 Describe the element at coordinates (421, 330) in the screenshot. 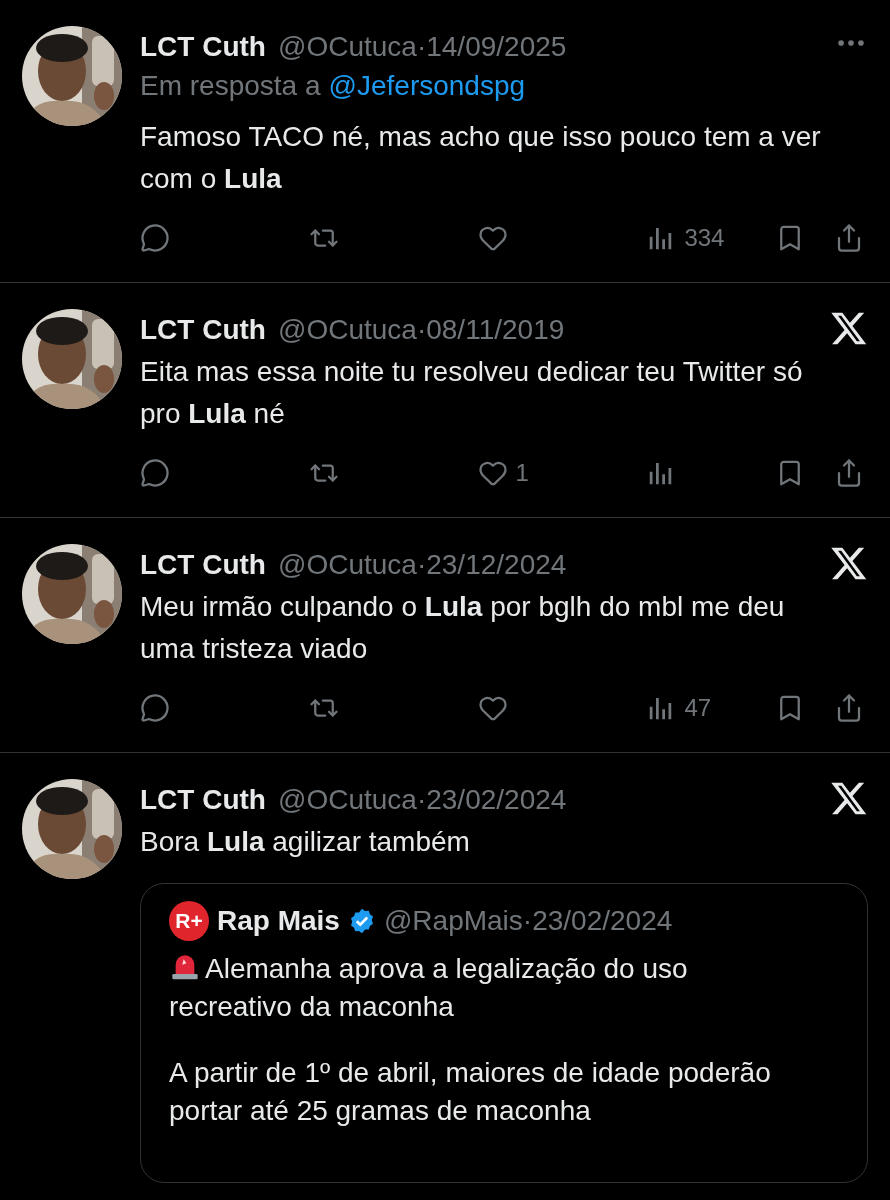

I see `post-meta: @OCutuca·08/11/2019` at that location.